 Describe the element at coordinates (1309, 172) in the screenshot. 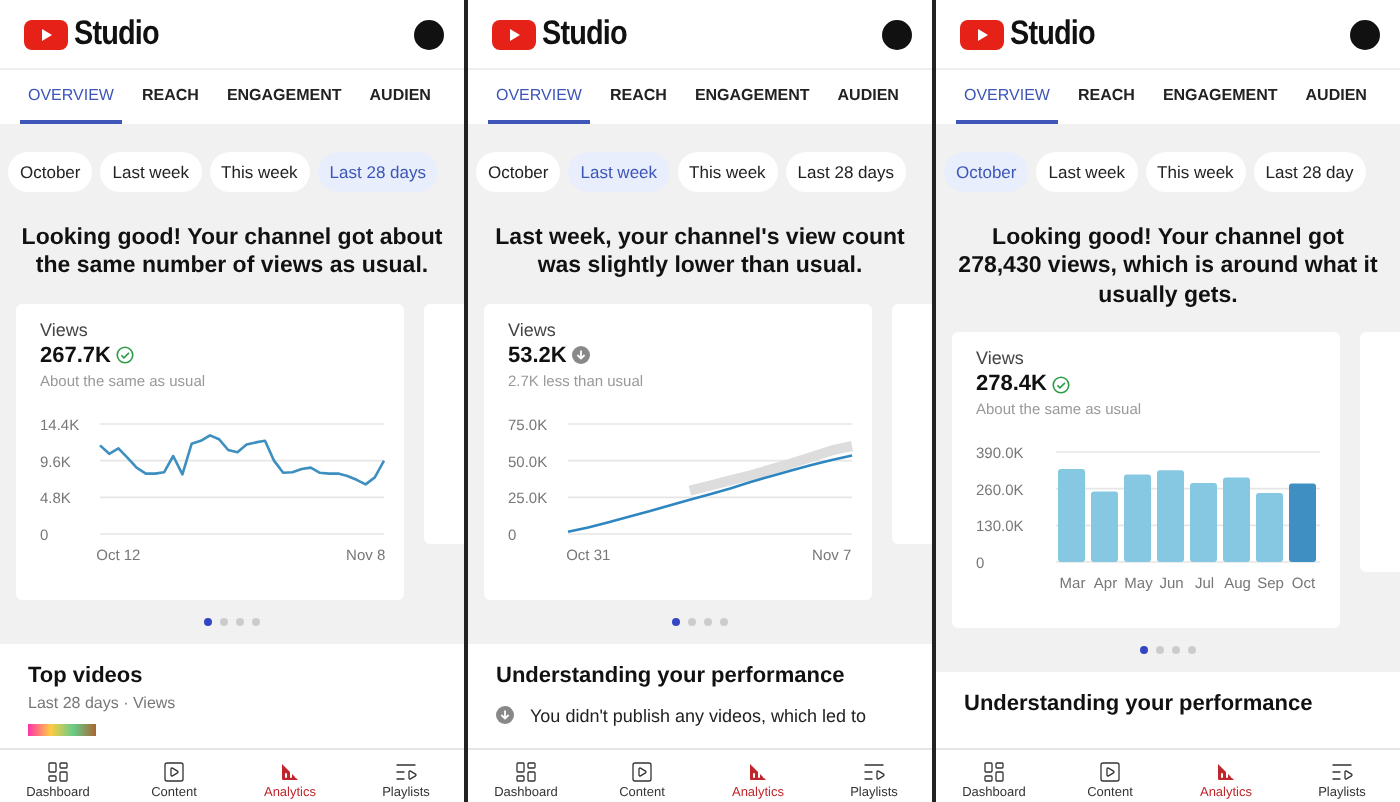

I see `period-chip: Last 28 day` at that location.